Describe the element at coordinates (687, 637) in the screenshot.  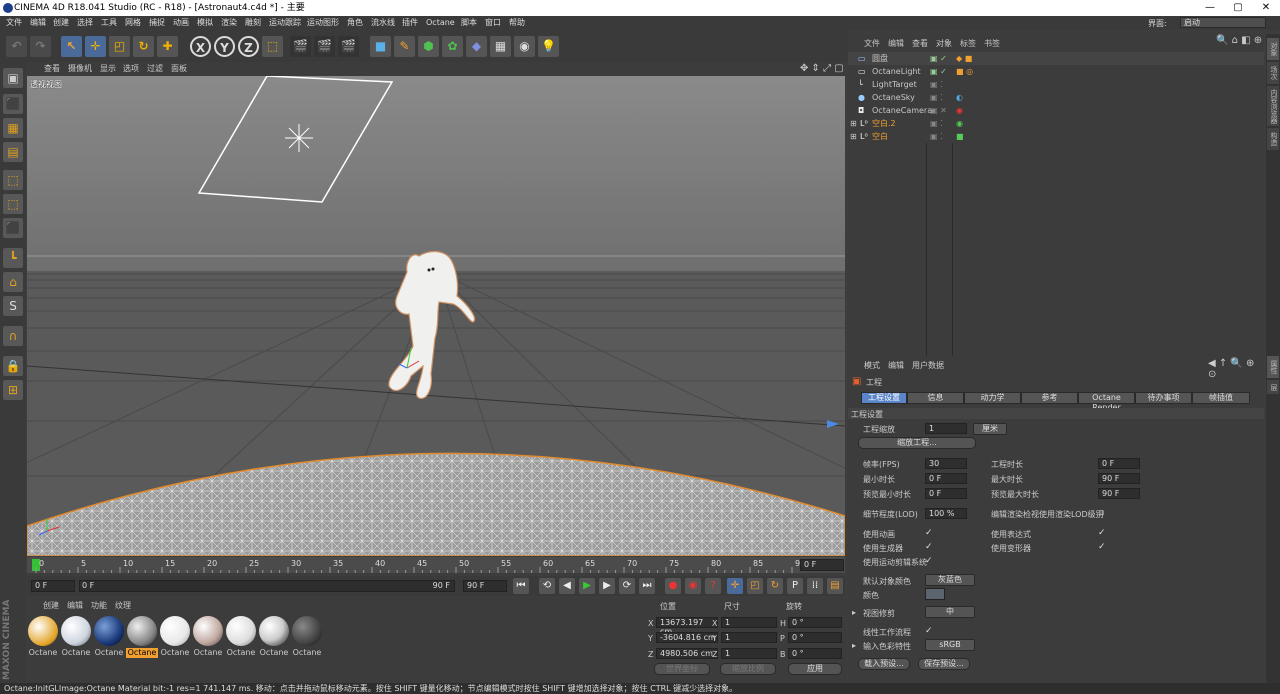
I see `pos-y-field: -3604.816 cm` at that location.